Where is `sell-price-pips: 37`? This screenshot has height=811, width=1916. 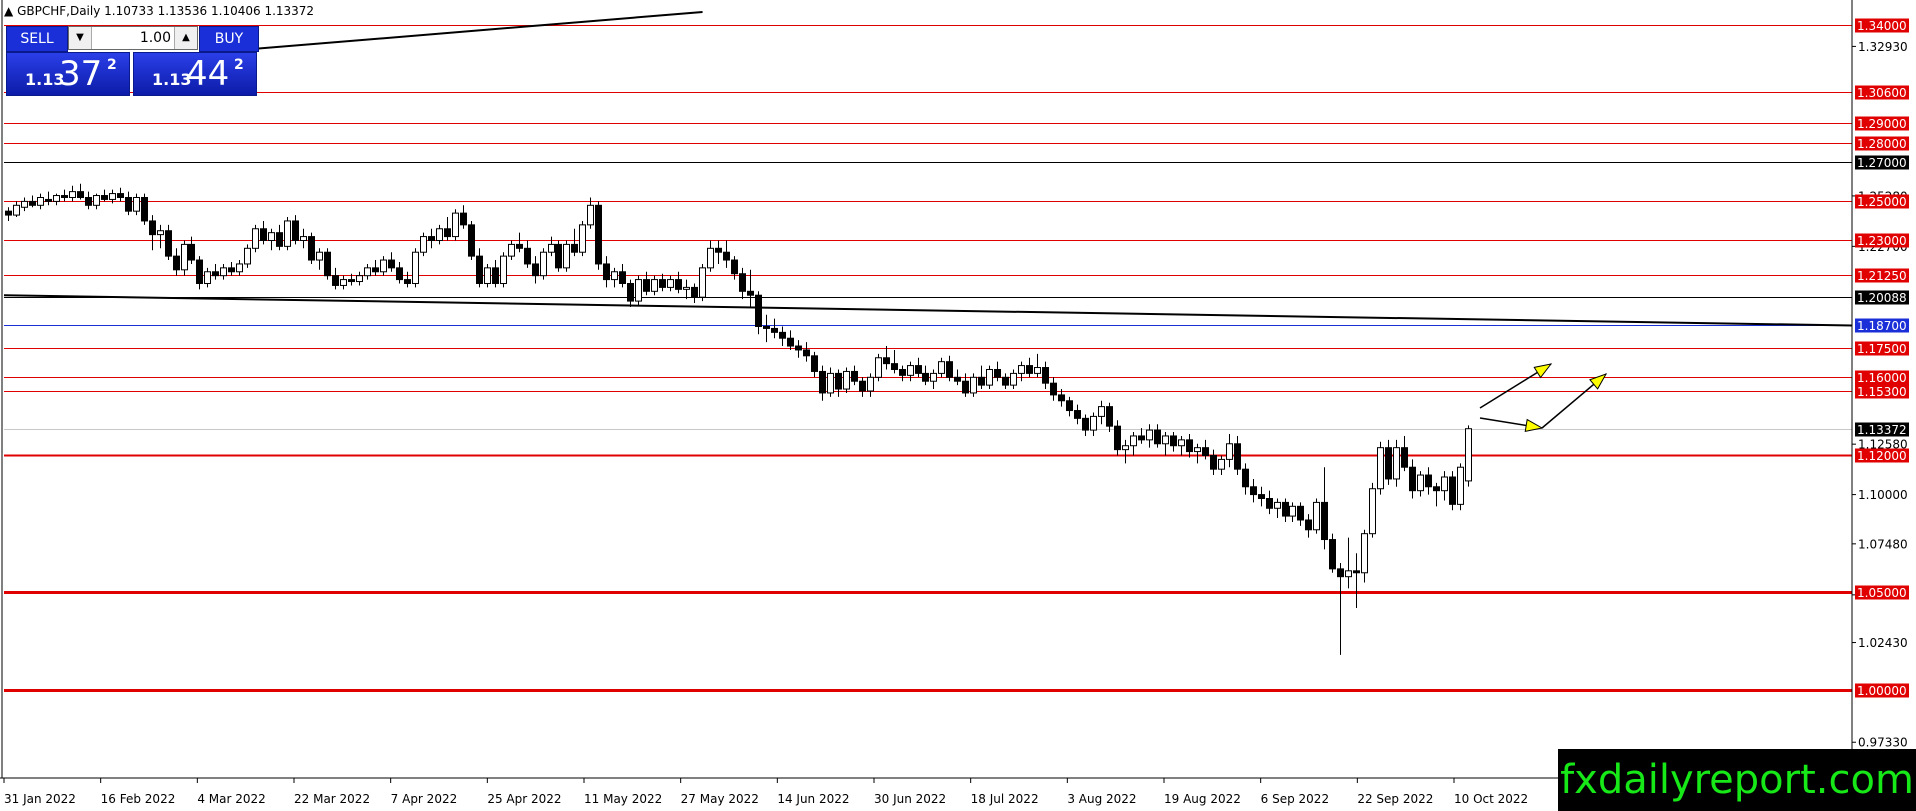 sell-price-pips: 37 is located at coordinates (81, 74).